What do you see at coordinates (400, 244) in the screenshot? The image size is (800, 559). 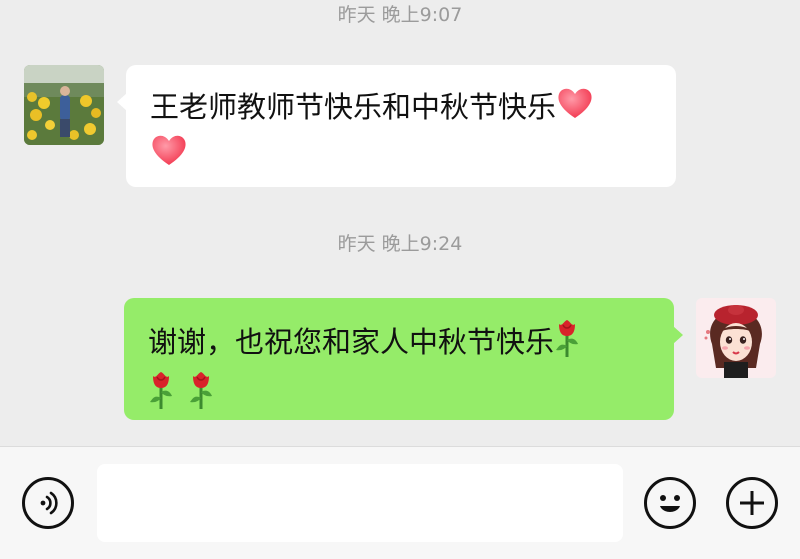 I see `message-timestamp: 昨天 晚上9:24` at bounding box center [400, 244].